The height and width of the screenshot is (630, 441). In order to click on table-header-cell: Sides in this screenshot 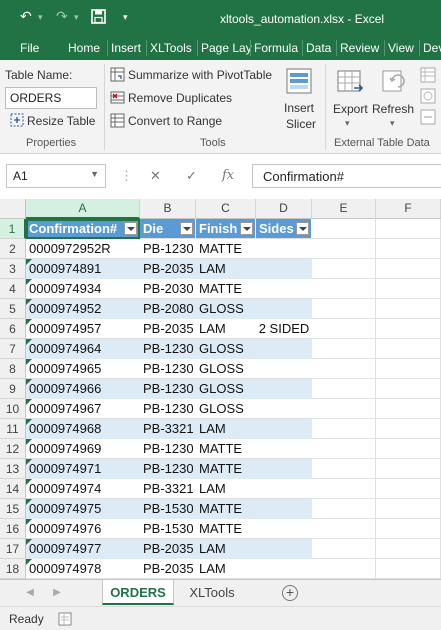, I will do `click(284, 229)`.